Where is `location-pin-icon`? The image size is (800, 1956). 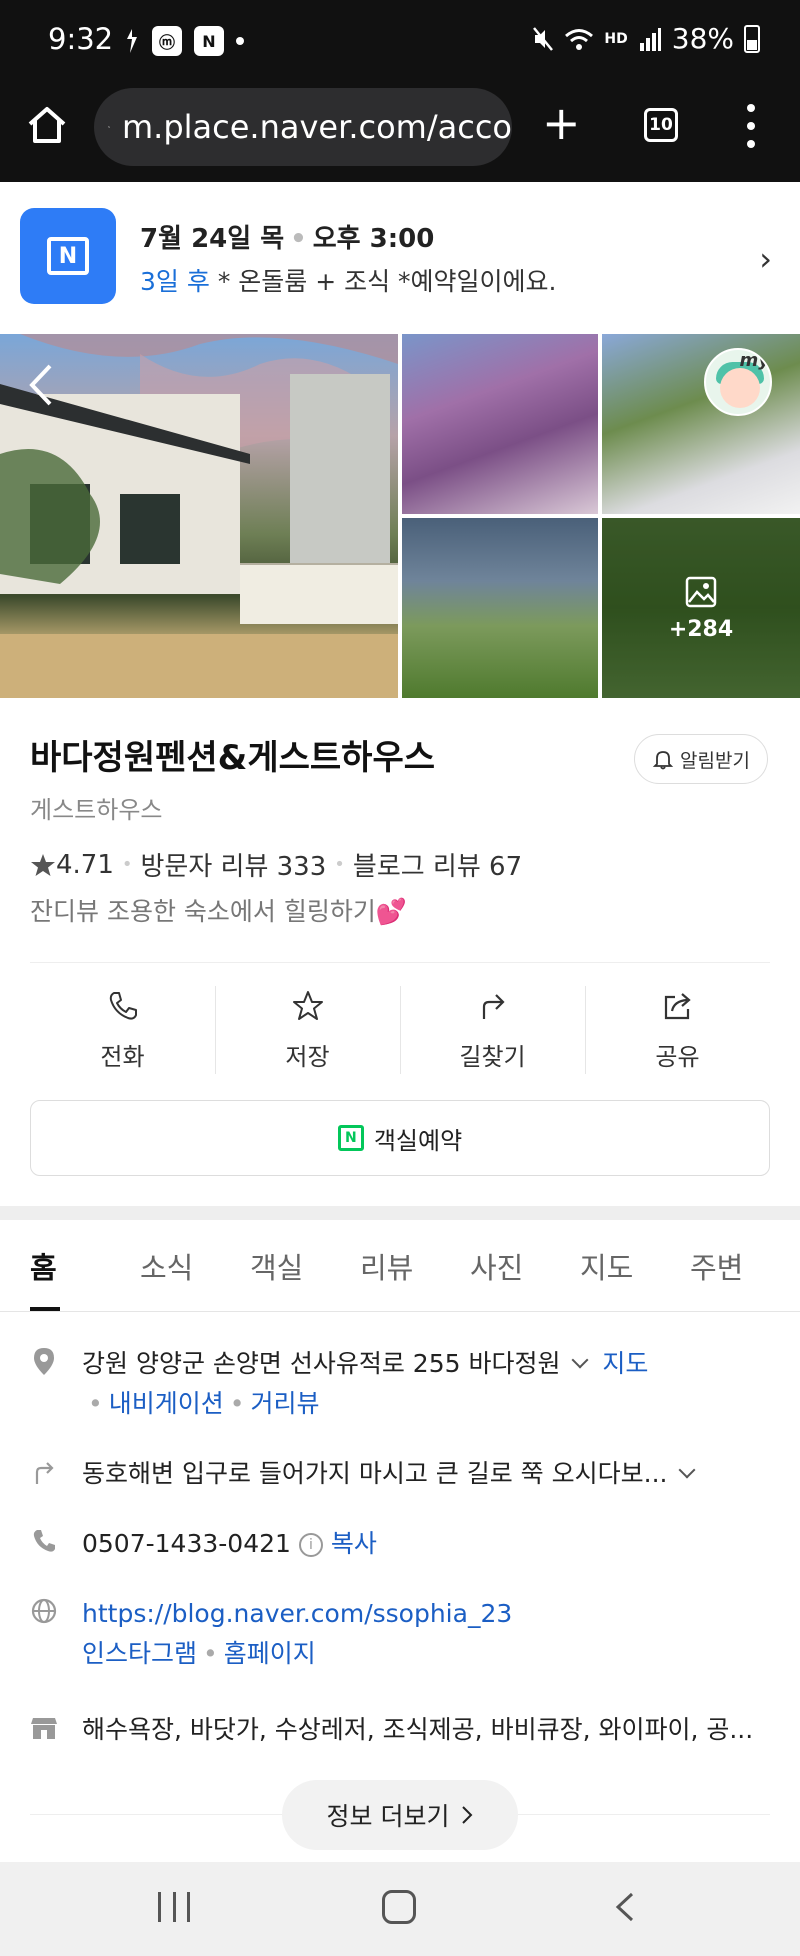
location-pin-icon is located at coordinates (44, 1361).